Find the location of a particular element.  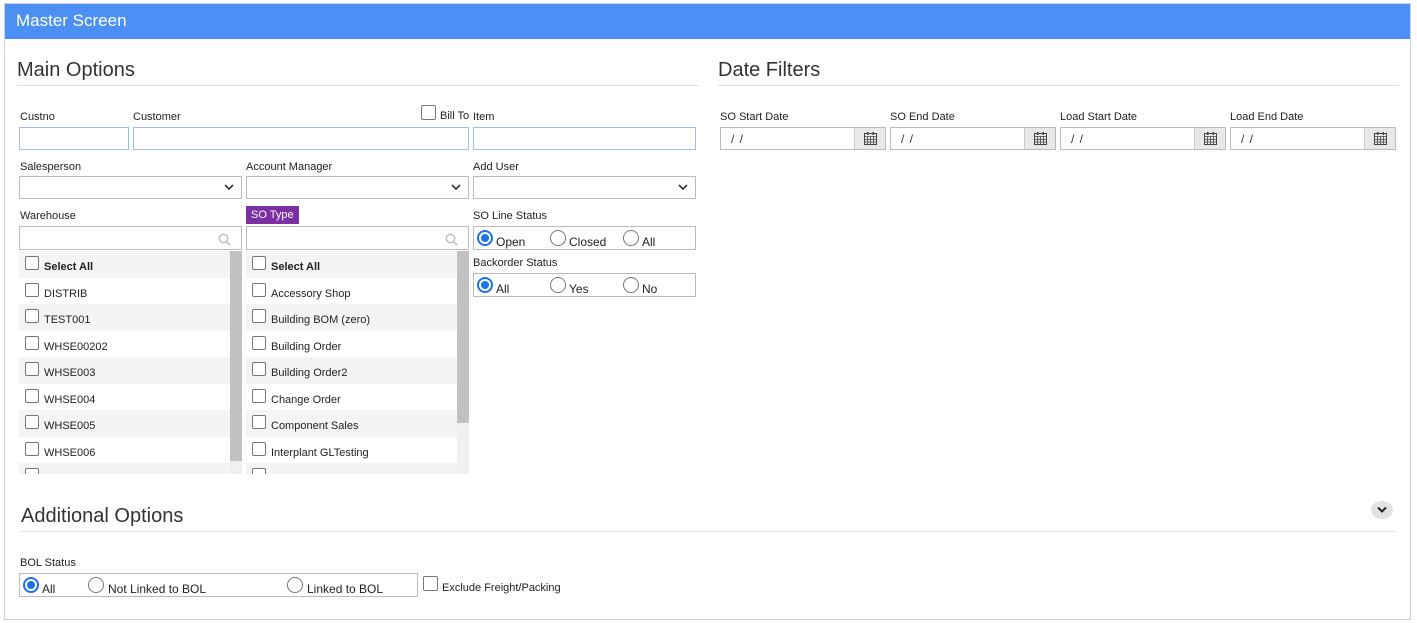

so-type-list-item-partial is located at coordinates (351, 468).